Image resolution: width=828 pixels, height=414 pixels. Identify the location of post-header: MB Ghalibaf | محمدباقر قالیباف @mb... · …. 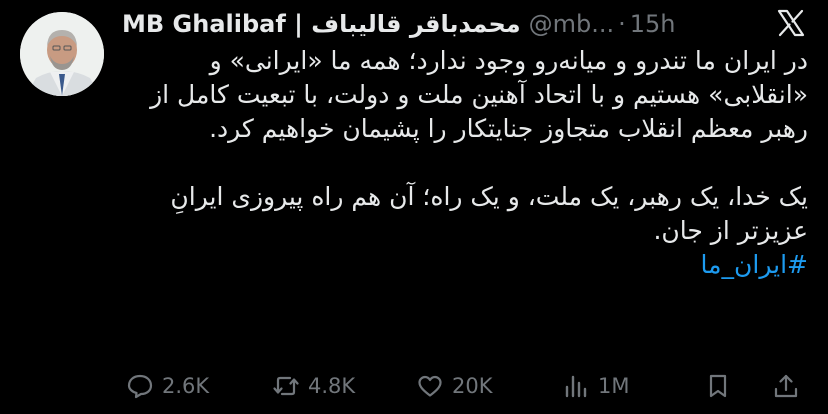
(422, 24).